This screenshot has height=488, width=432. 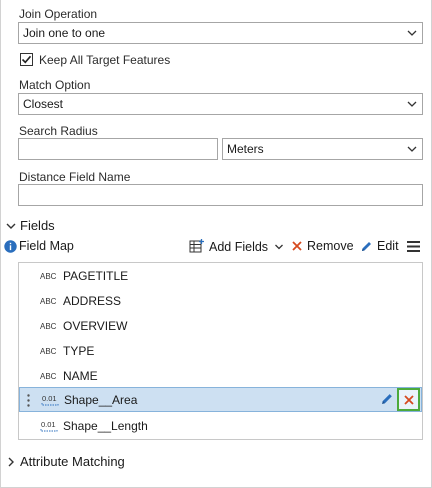 I want to click on remove-label: Remove, so click(x=330, y=246).